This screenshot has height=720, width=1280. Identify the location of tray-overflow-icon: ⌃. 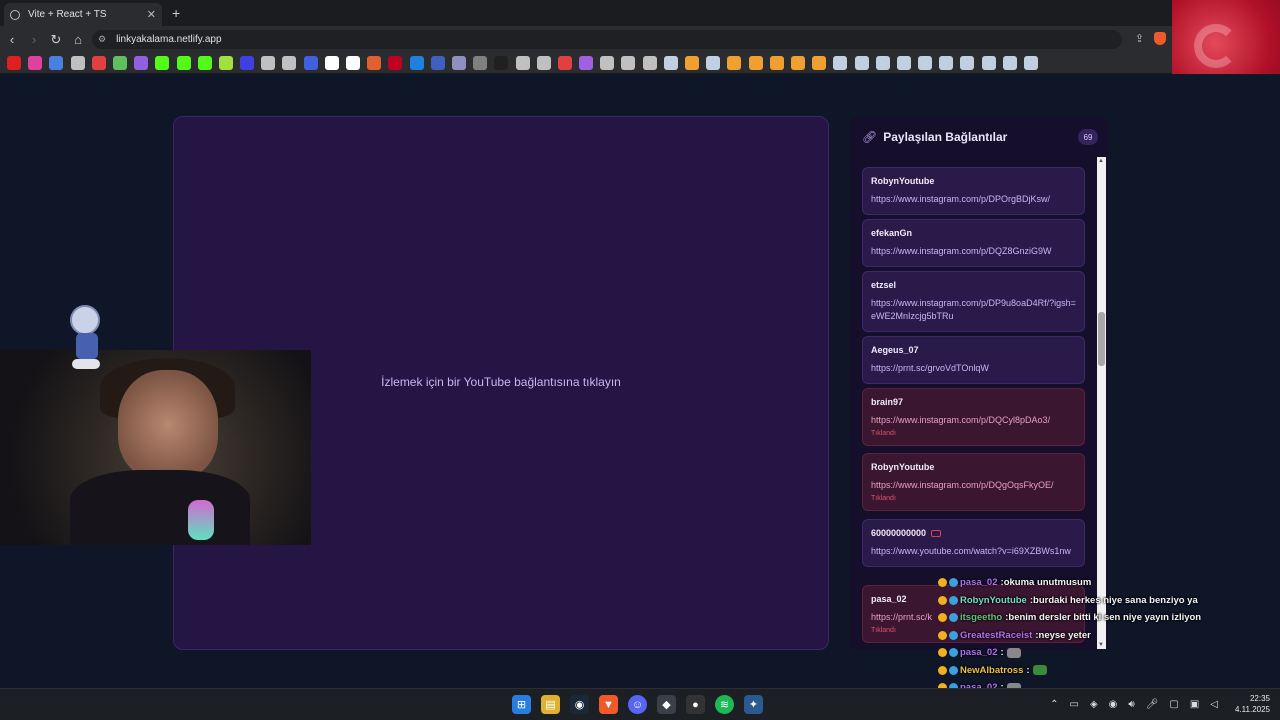
(1054, 704).